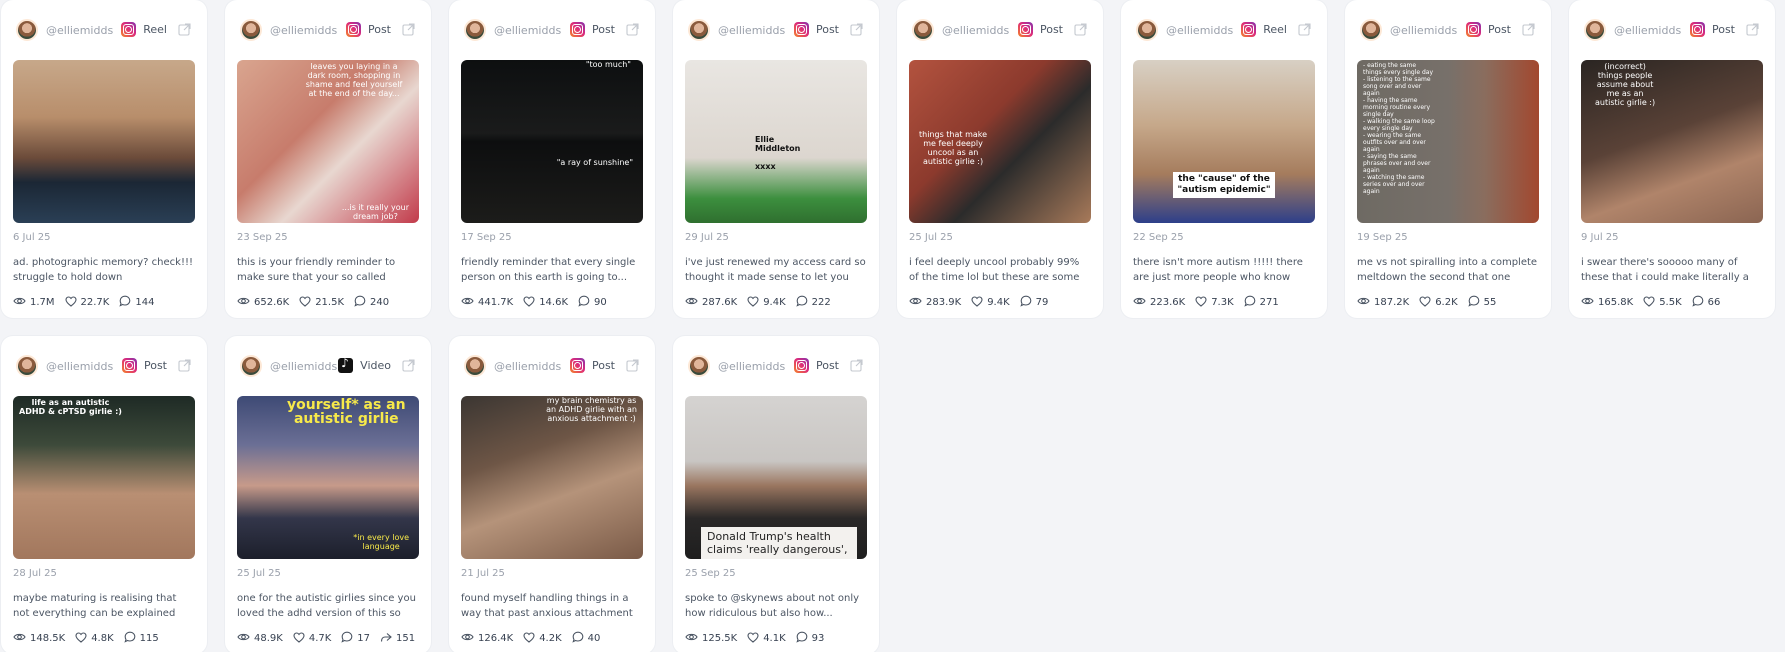 This screenshot has width=1785, height=652. I want to click on likes-count: 7.3K, so click(1222, 302).